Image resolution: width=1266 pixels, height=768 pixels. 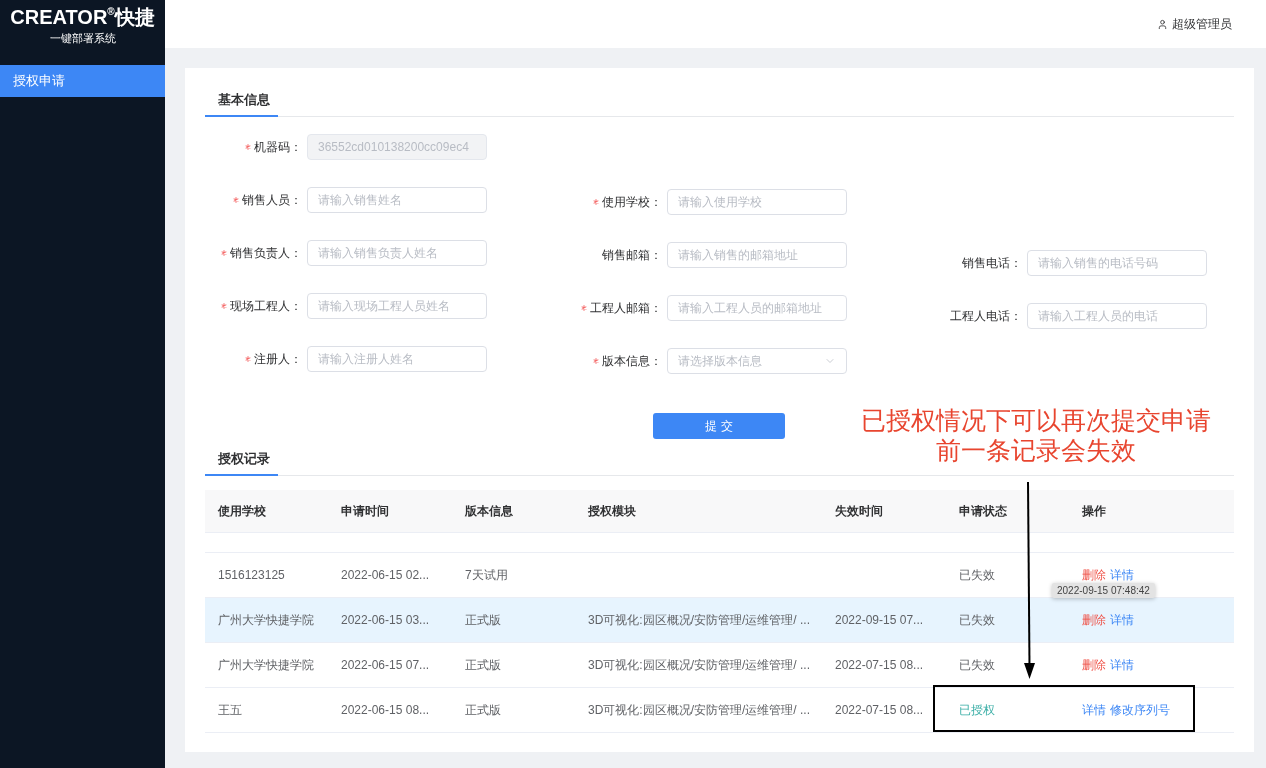 I want to click on user-icon, so click(x=1162, y=24).